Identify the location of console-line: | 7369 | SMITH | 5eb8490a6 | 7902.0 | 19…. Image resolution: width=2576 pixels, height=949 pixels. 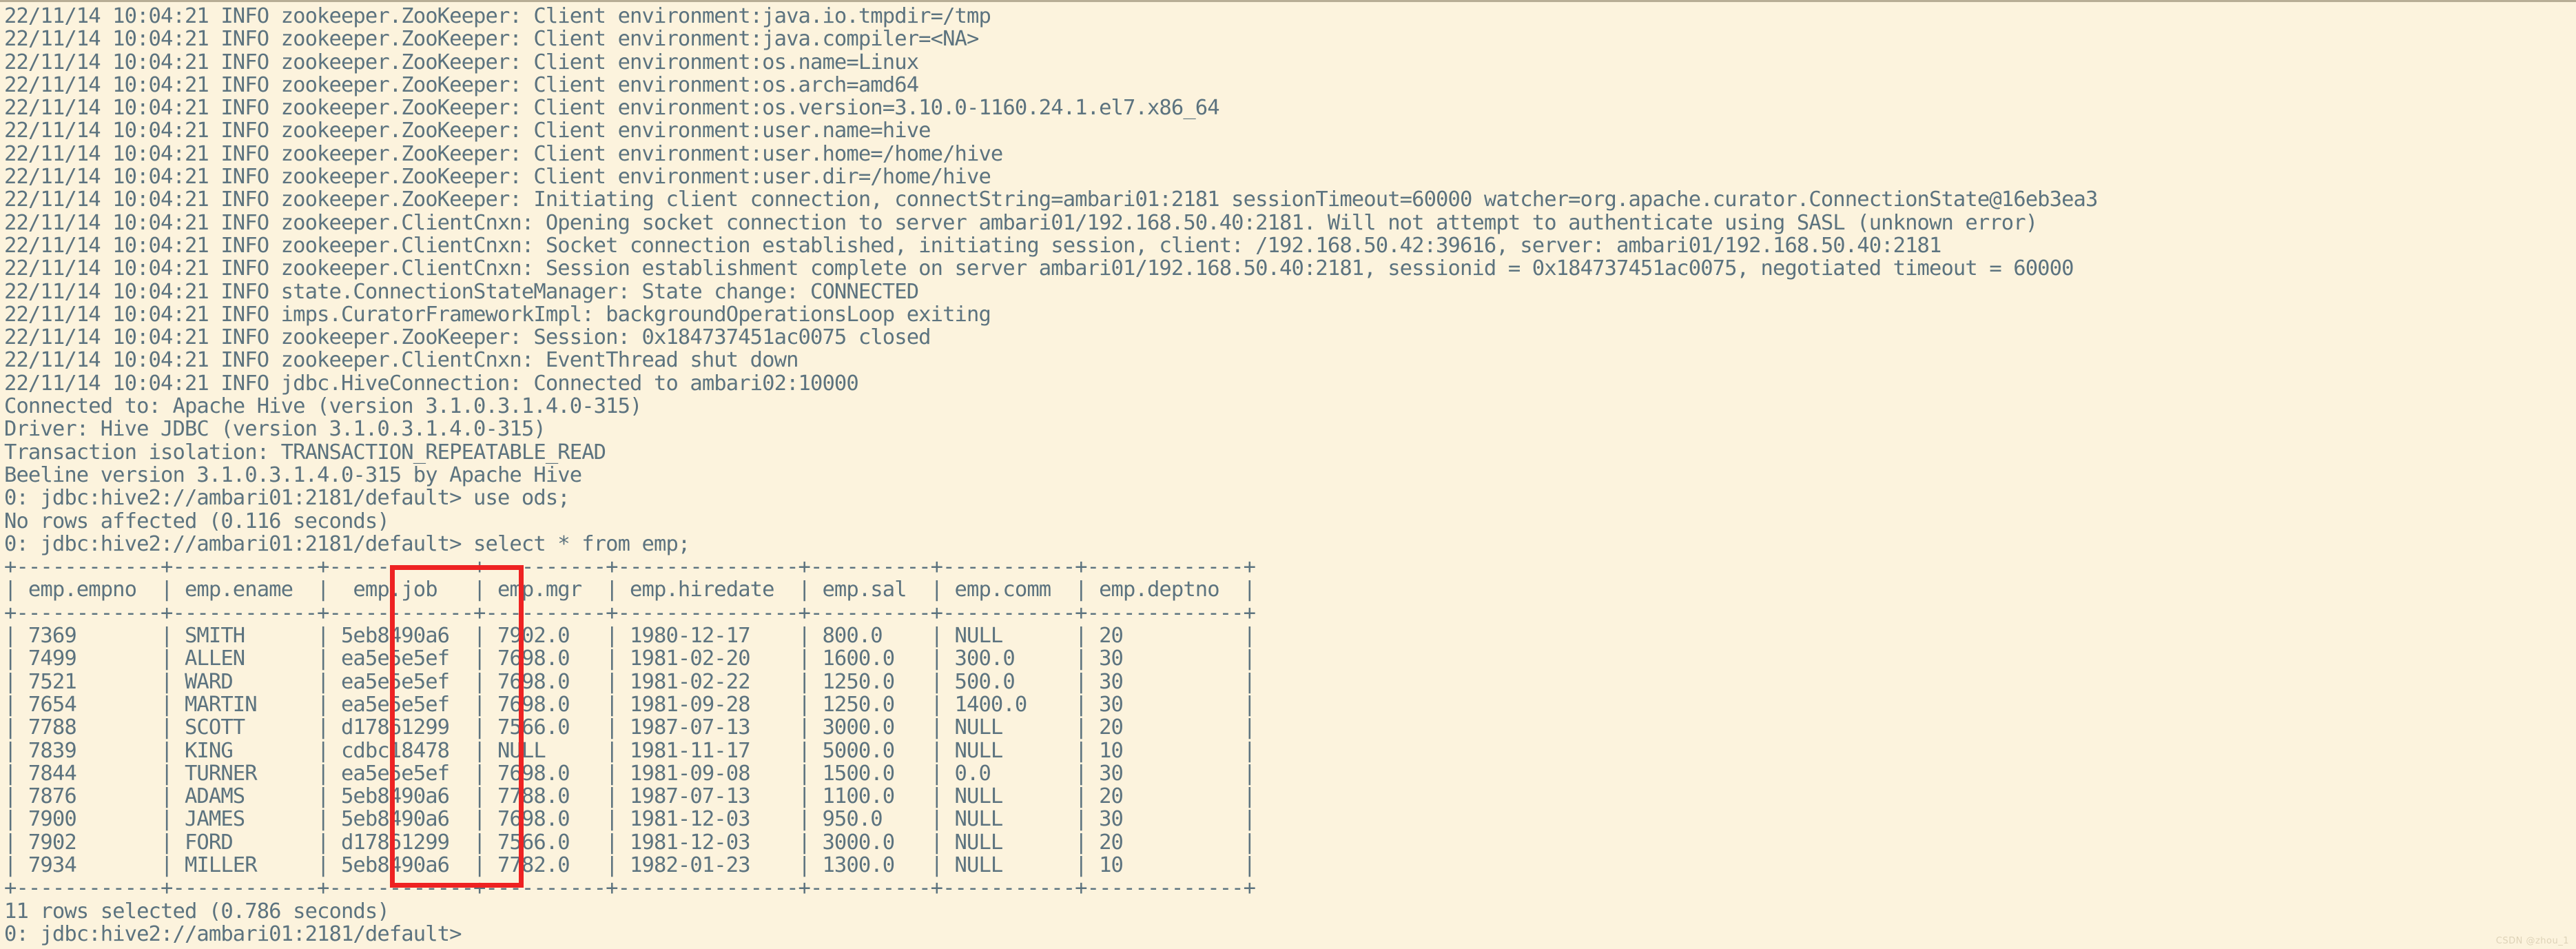
(630, 636).